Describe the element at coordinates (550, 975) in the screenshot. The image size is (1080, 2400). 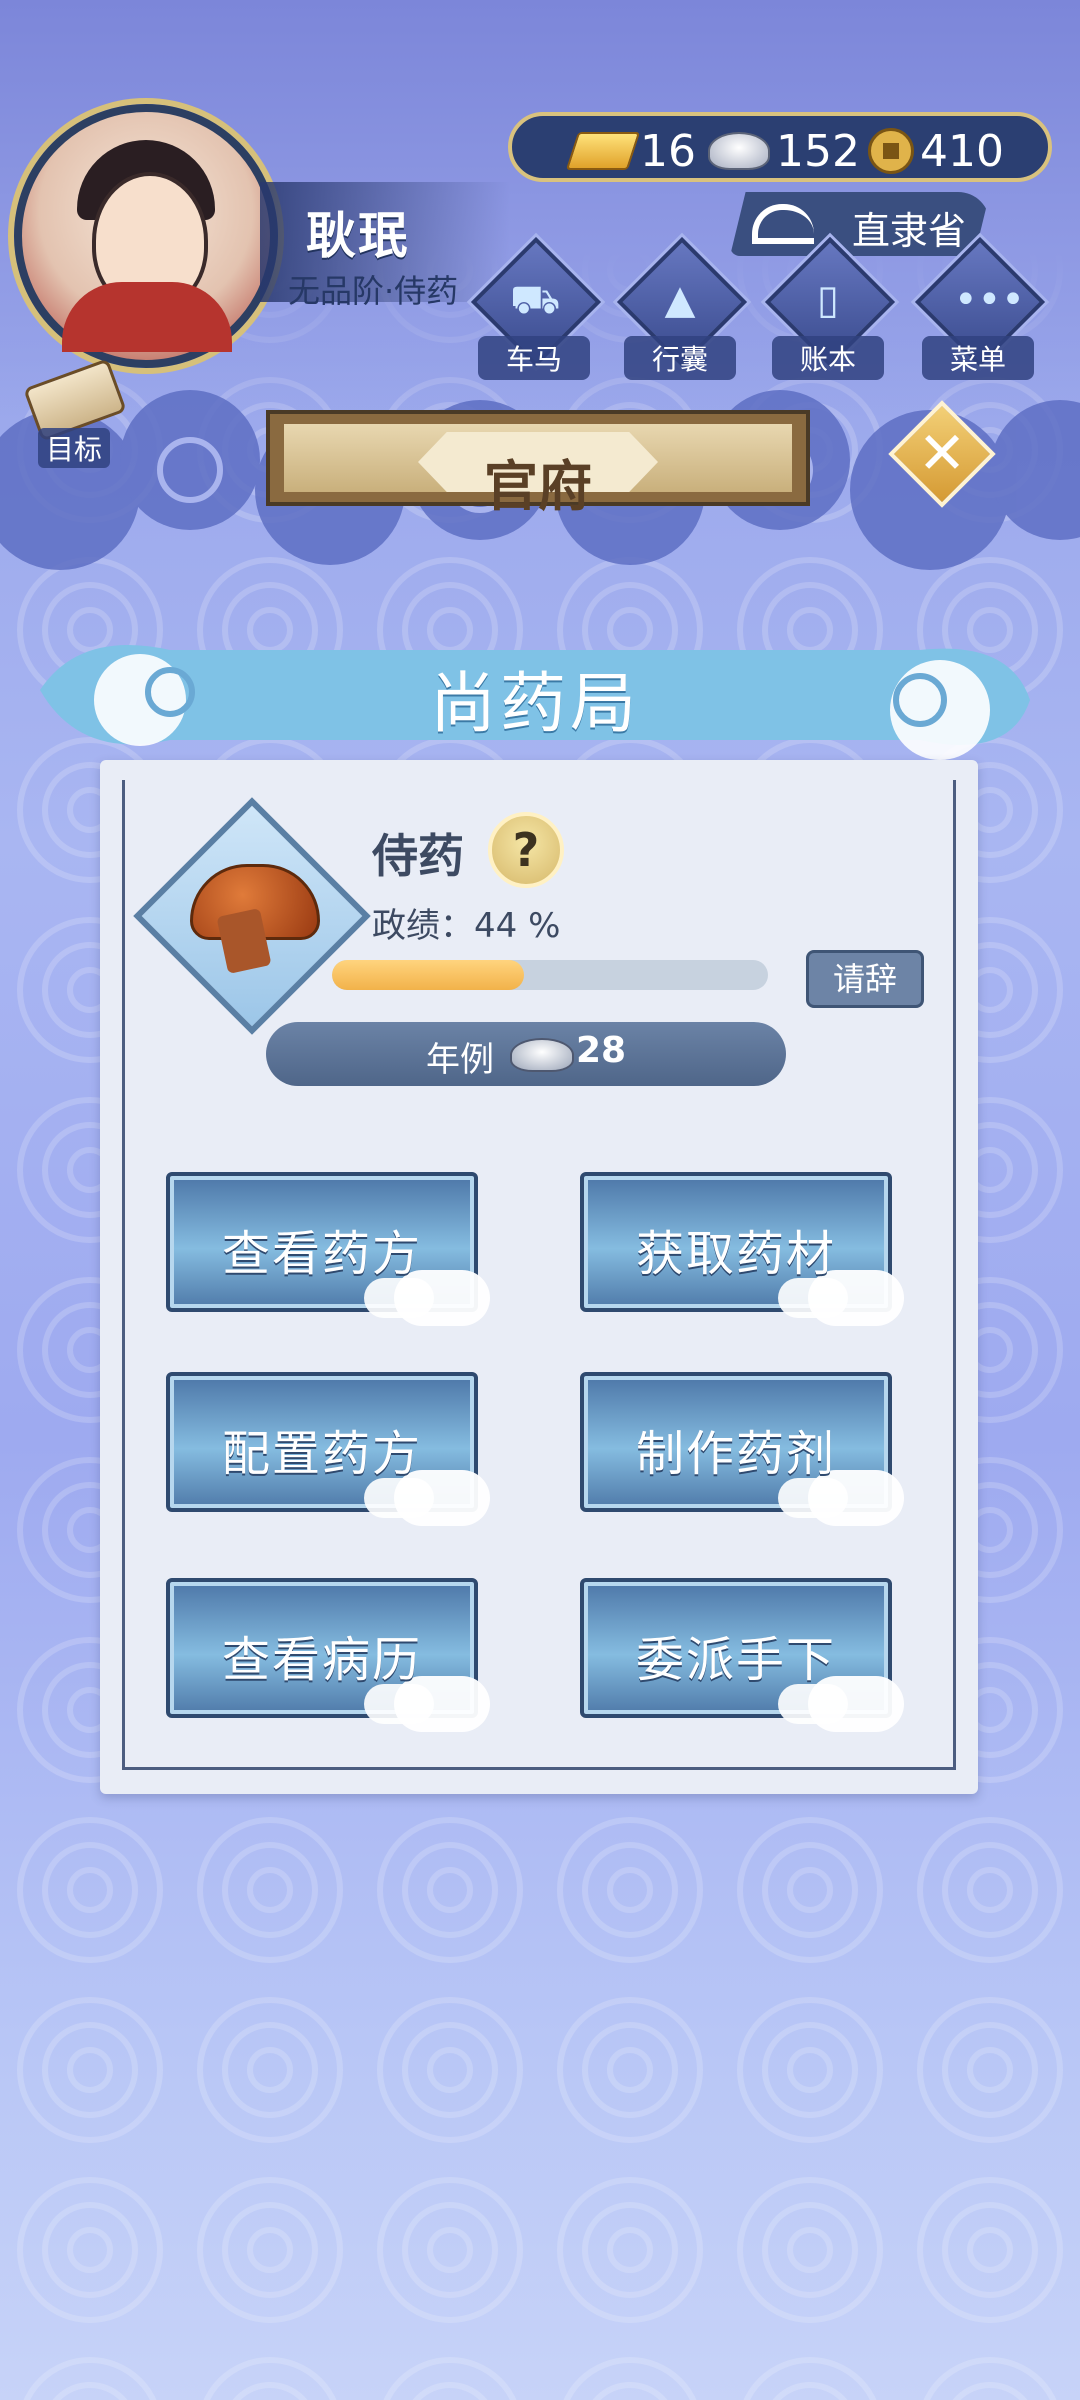
I see `merit-progress-bar` at that location.